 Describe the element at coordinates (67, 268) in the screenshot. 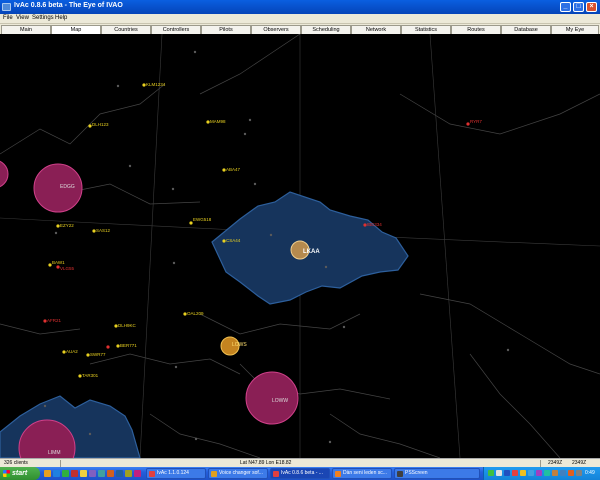

I see `label-pilot-18: VLG55` at that location.